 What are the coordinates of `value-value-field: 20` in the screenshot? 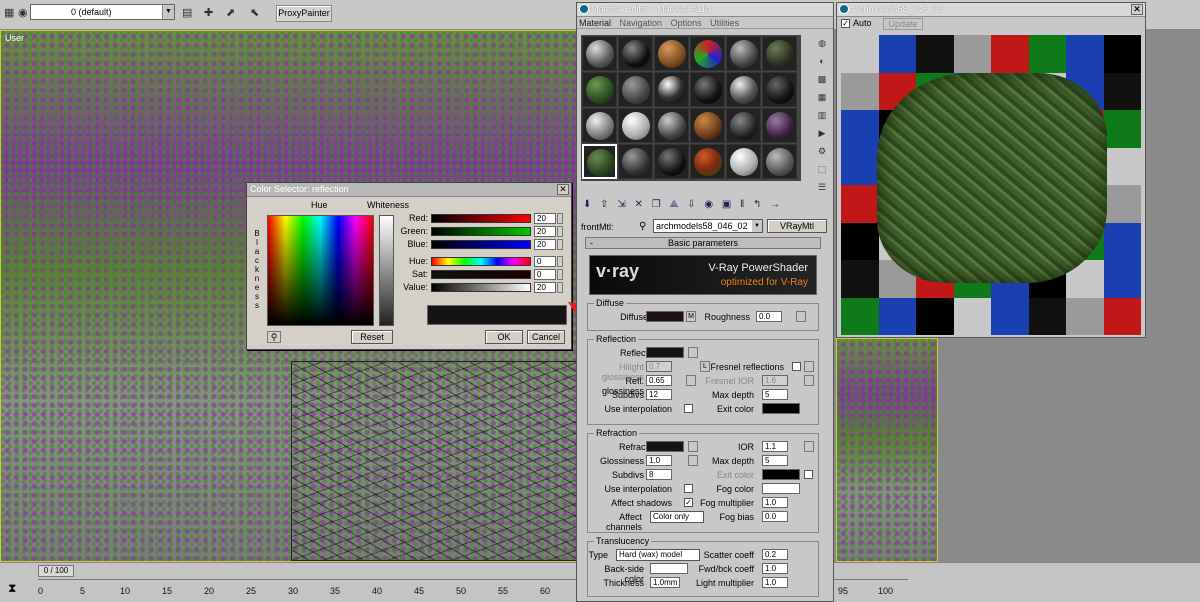 It's located at (545, 287).